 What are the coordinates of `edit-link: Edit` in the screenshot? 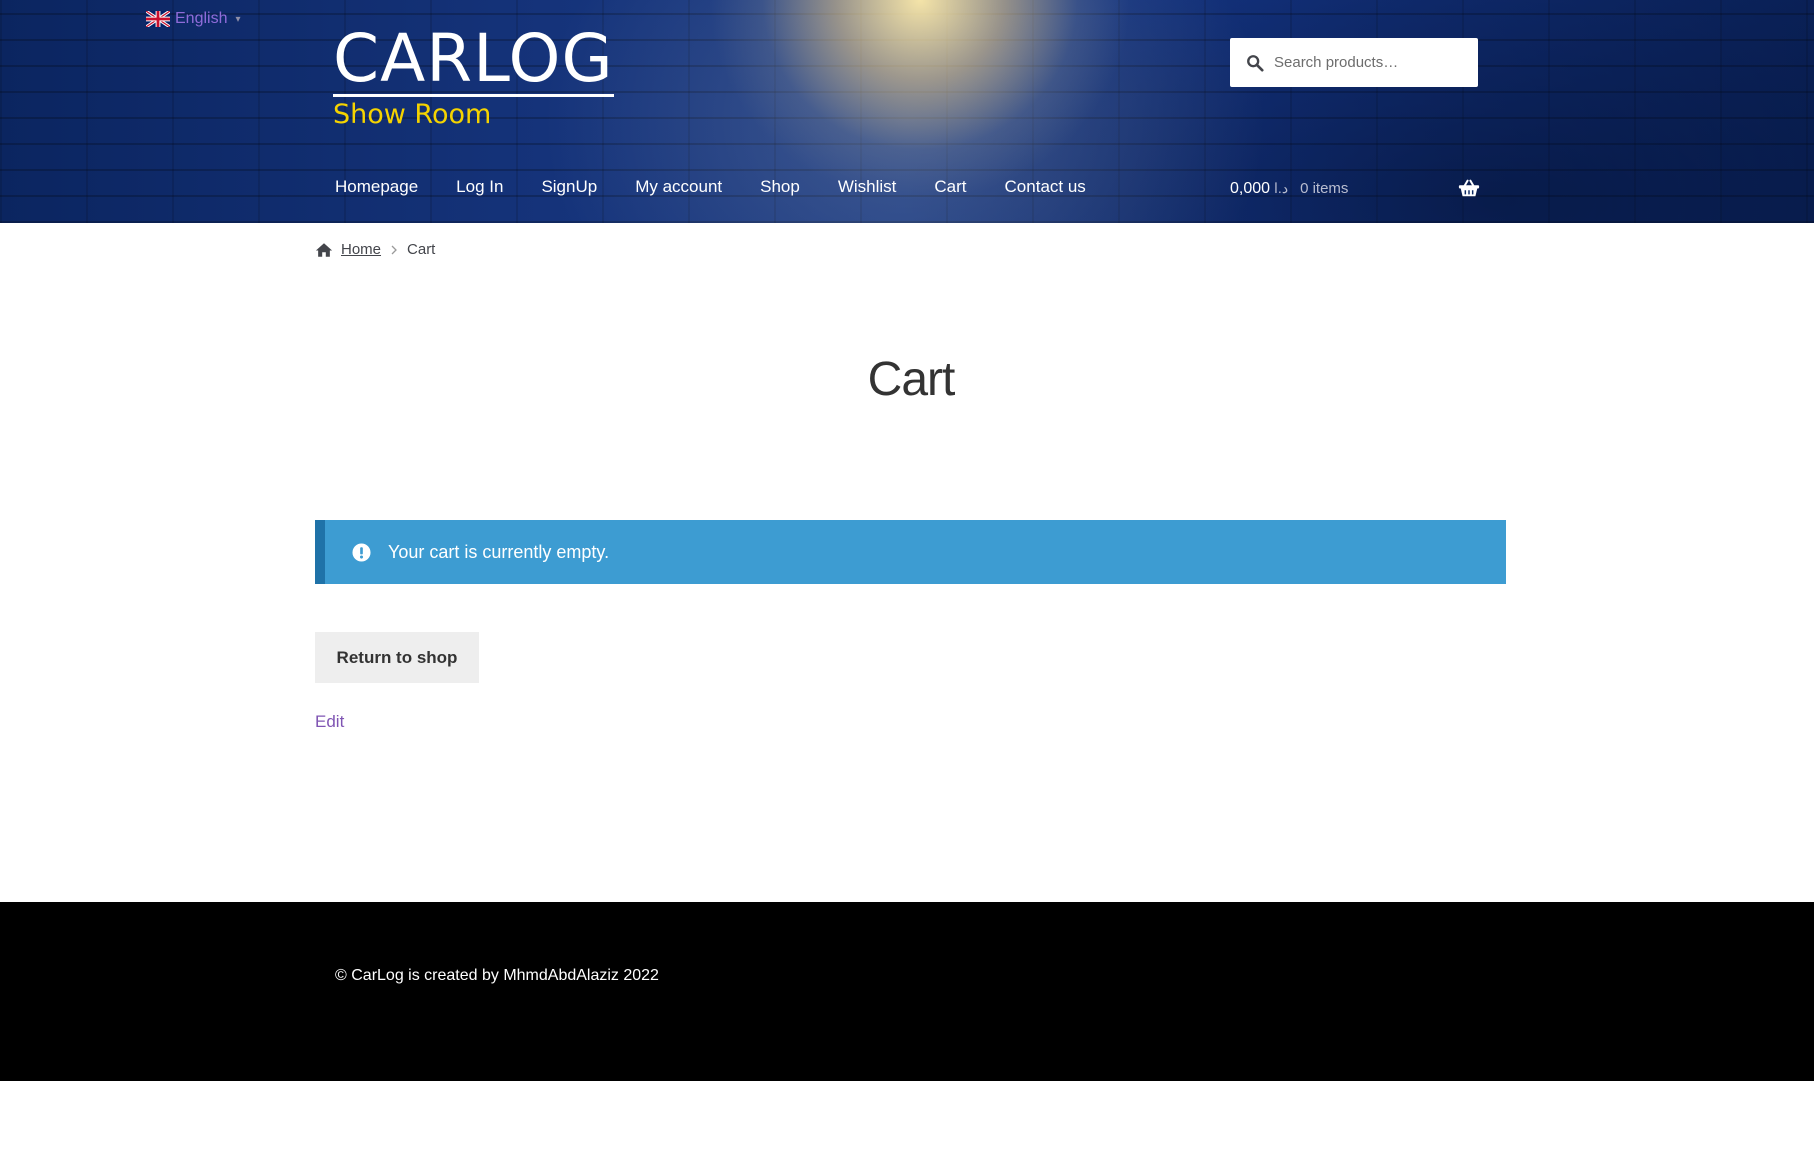 It's located at (329, 722).